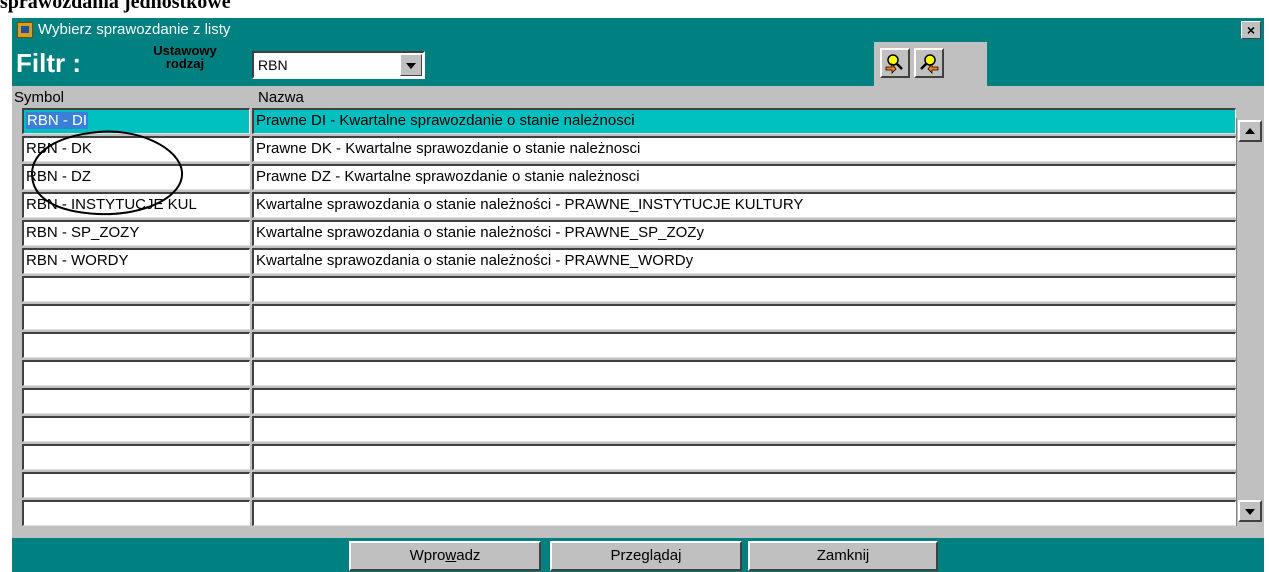 The height and width of the screenshot is (572, 1269). I want to click on symbol-text: RBN - DI, so click(57, 120).